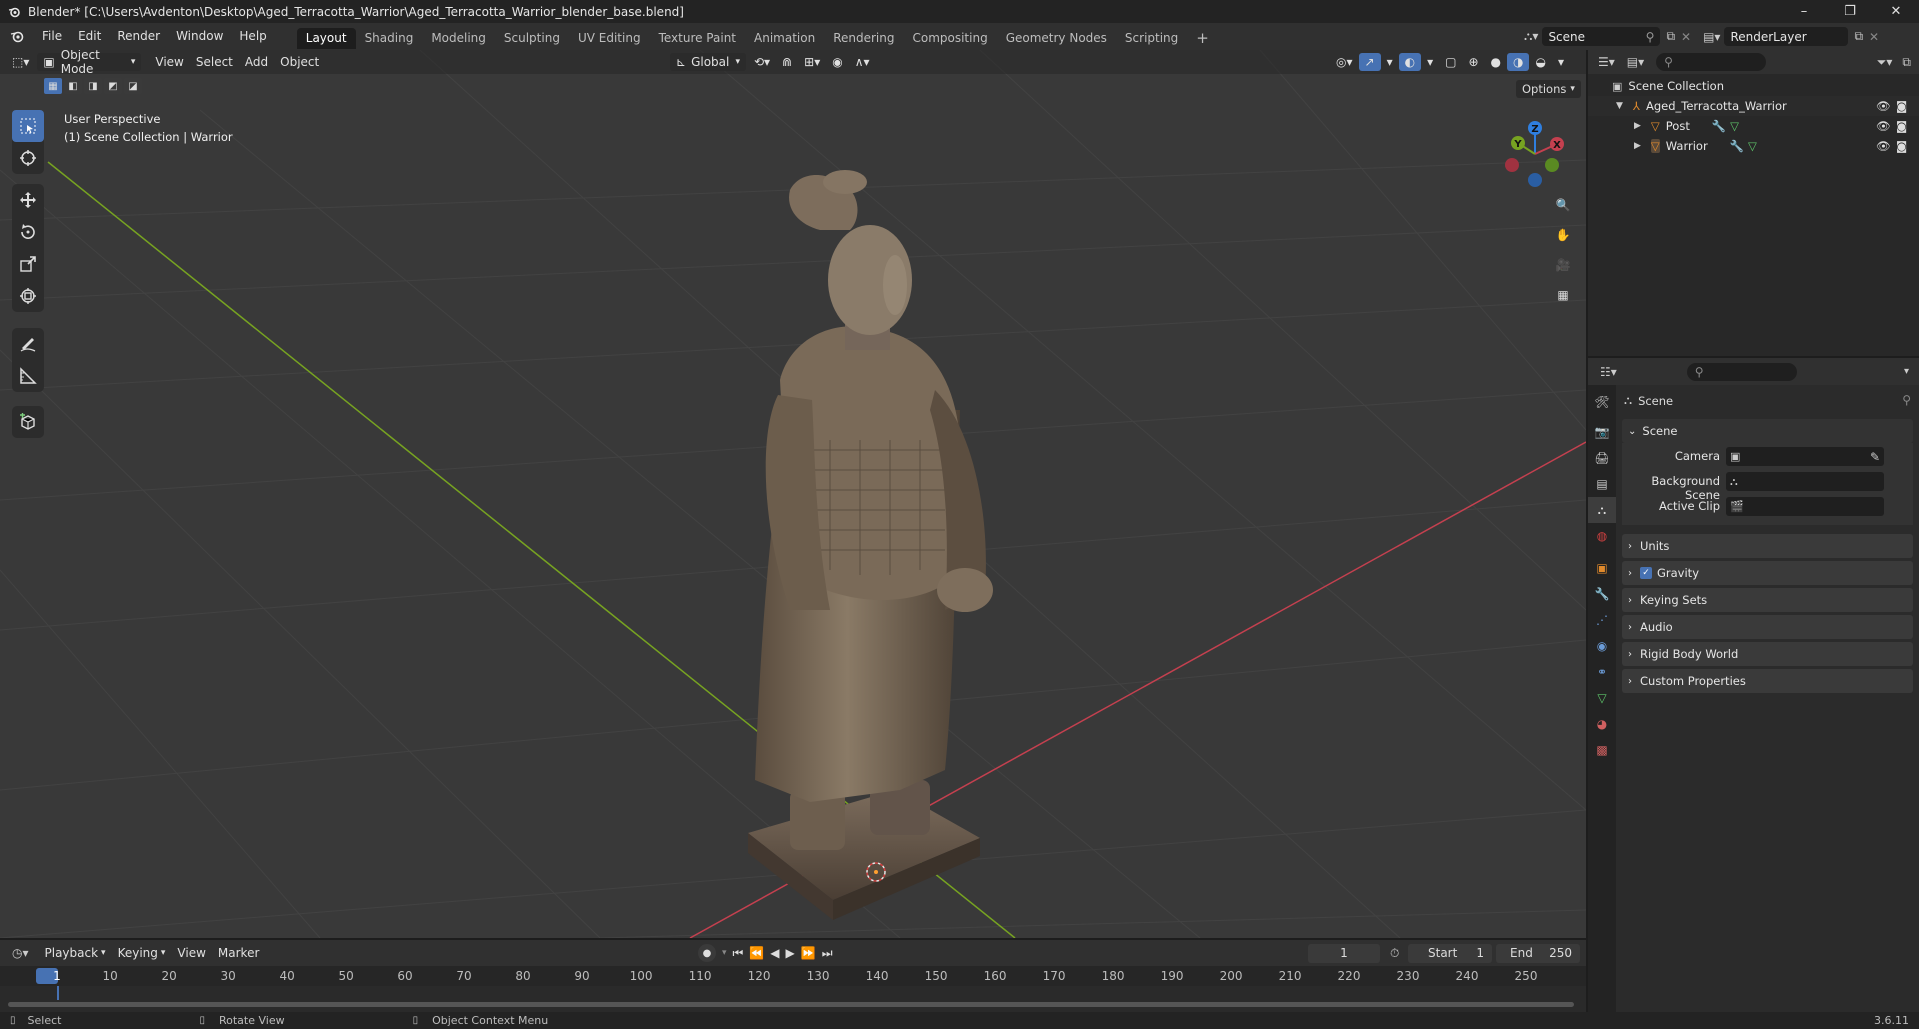  What do you see at coordinates (1637, 126) in the screenshot?
I see `expand-arrow-icon: ▶` at bounding box center [1637, 126].